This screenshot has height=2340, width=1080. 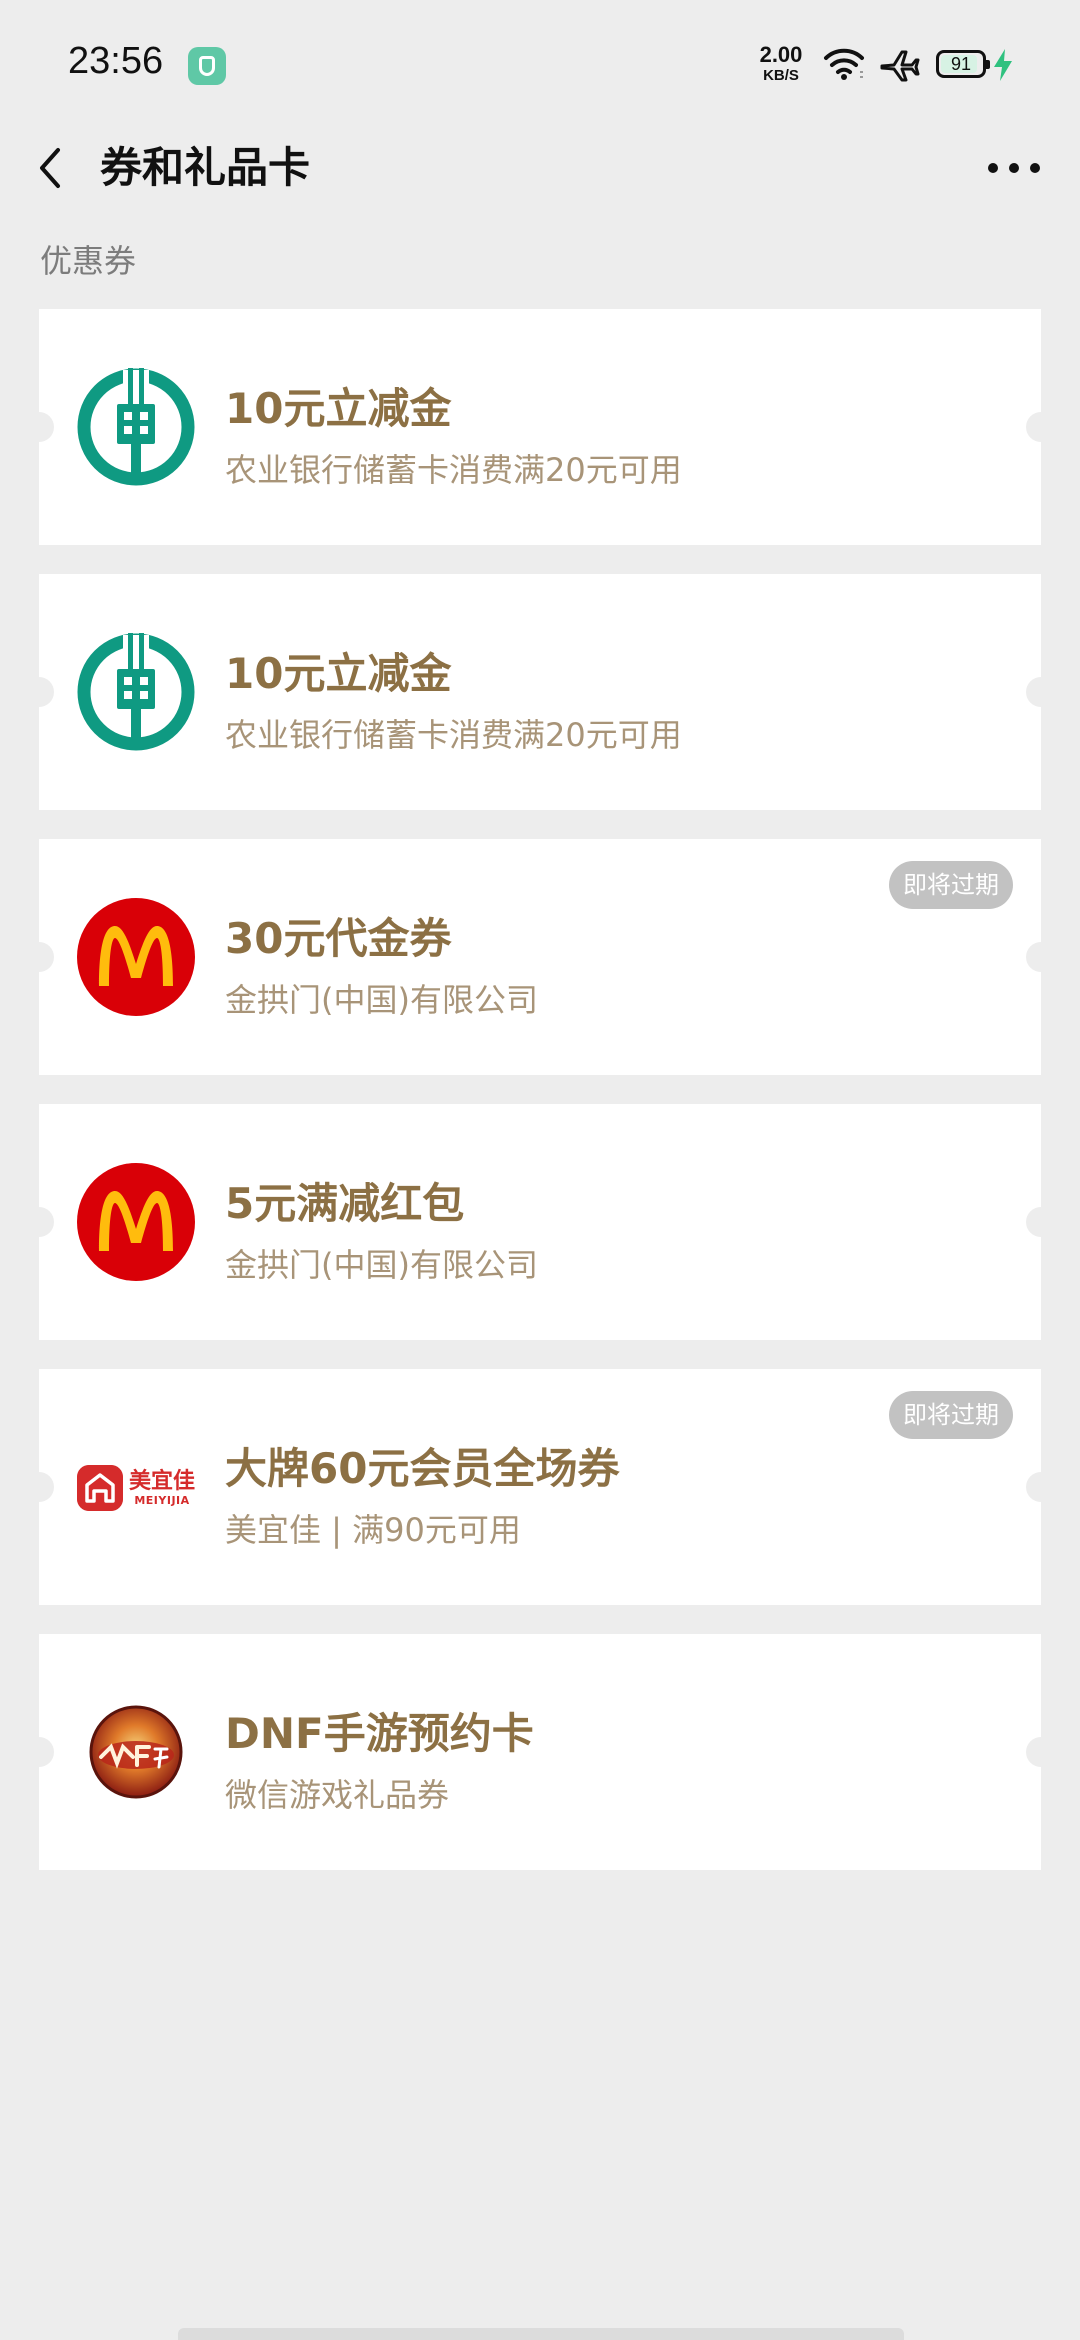 What do you see at coordinates (100, 1488) in the screenshot?
I see `meiyijia-mark-icon` at bounding box center [100, 1488].